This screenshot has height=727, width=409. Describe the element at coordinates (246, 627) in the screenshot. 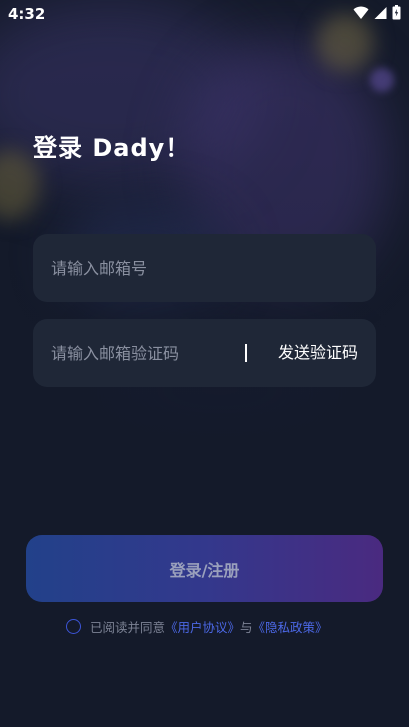

I see `agreement-conjunction-text: 与` at that location.